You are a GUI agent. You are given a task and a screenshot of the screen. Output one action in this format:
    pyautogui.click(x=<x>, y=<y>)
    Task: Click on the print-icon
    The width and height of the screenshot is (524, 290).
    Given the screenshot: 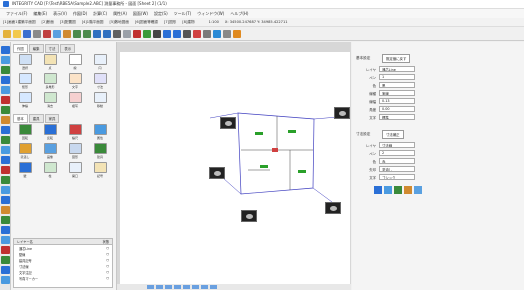 What is the action you would take?
    pyautogui.click(x=37, y=33)
    